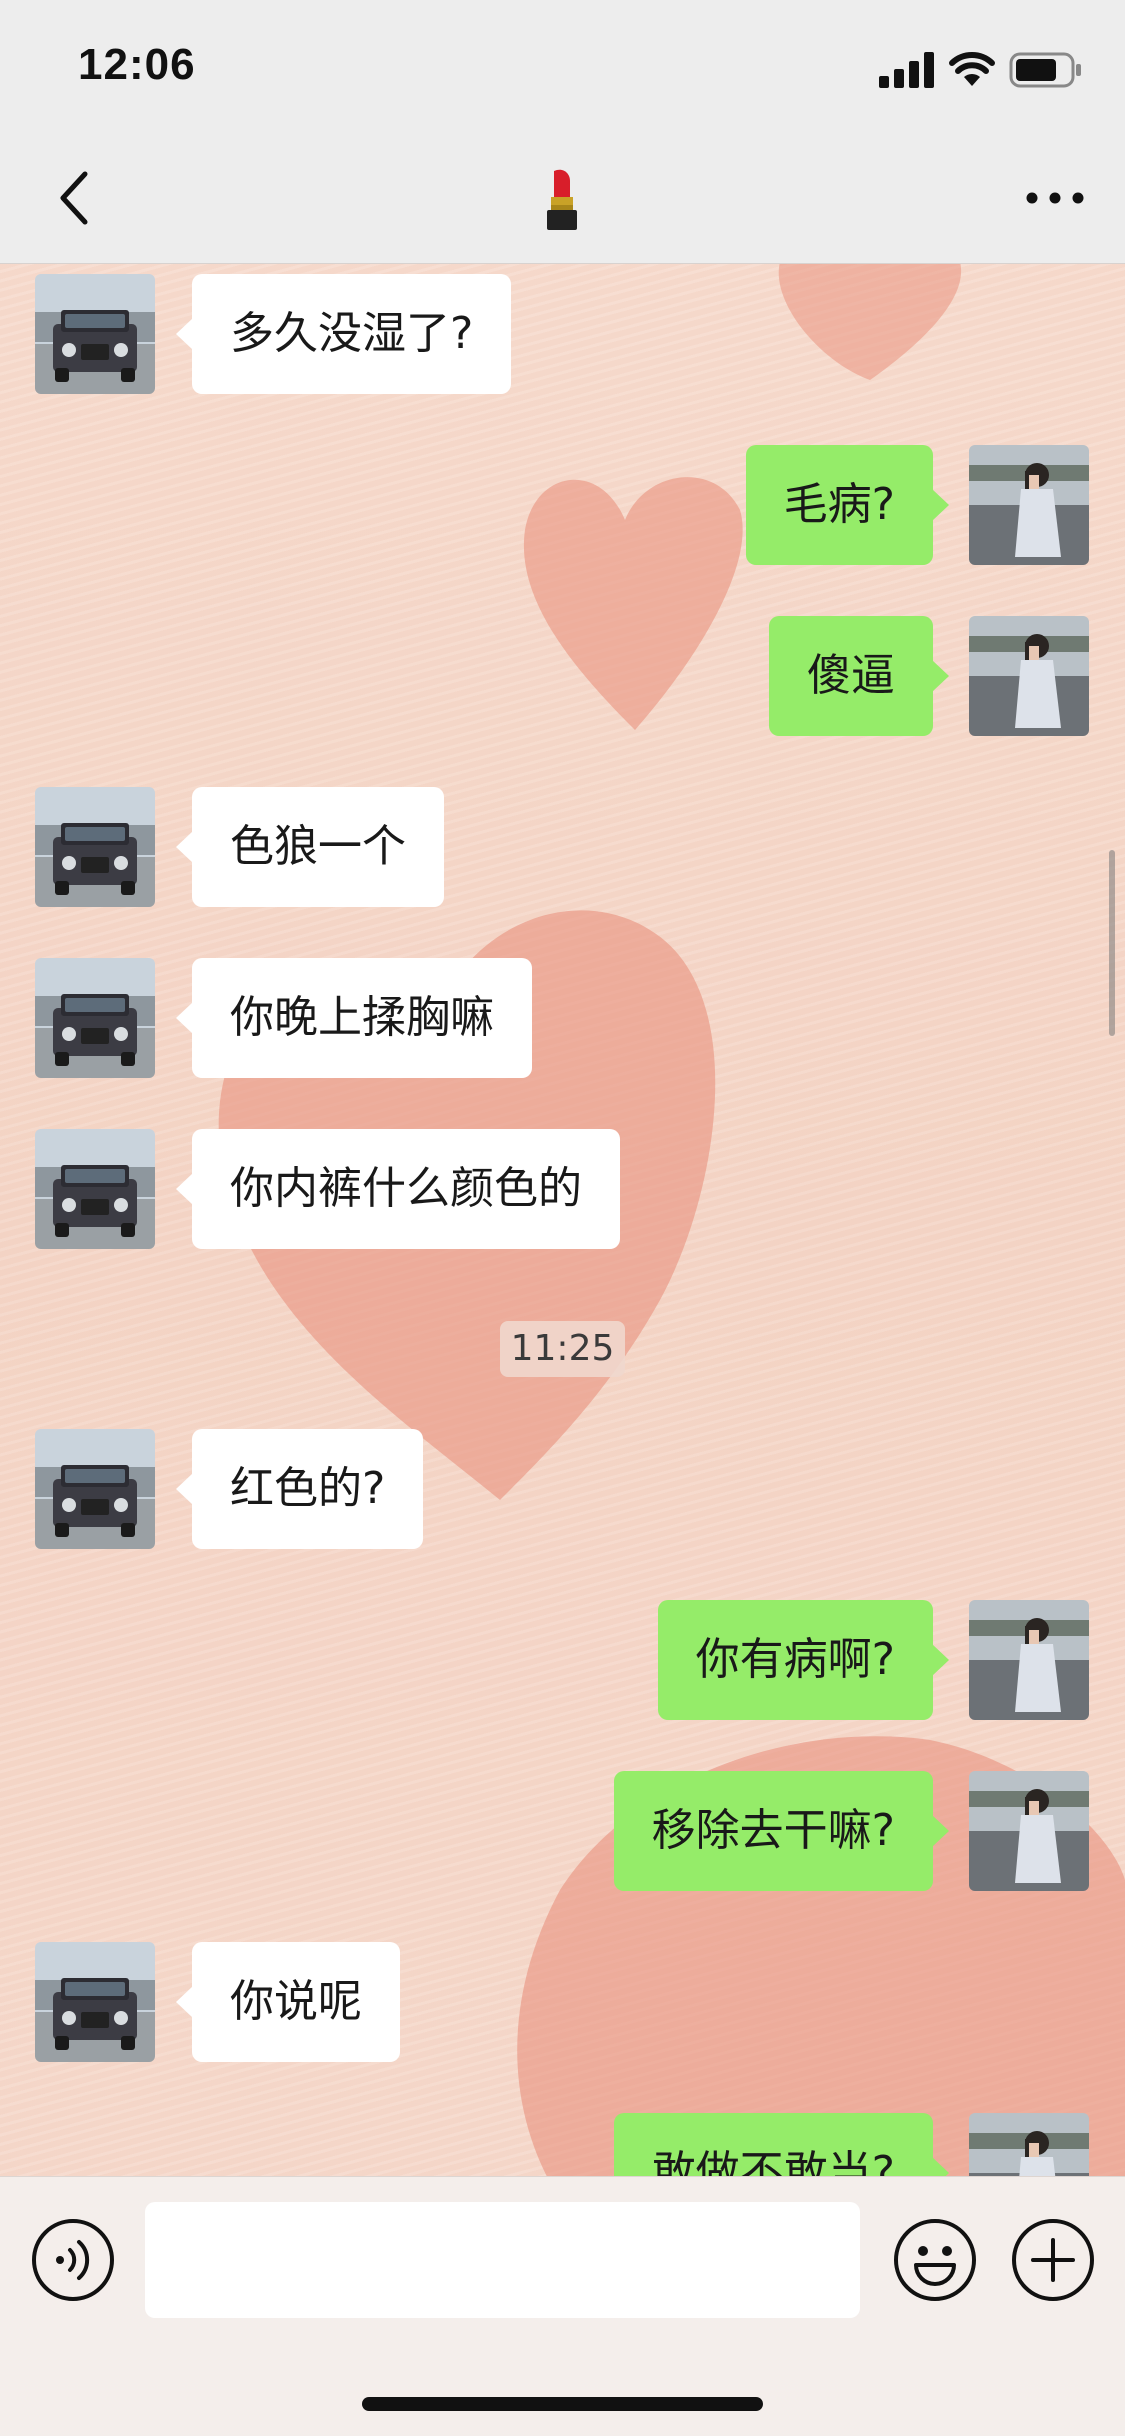 The image size is (1125, 2436). I want to click on chevron-left-icon, so click(74, 198).